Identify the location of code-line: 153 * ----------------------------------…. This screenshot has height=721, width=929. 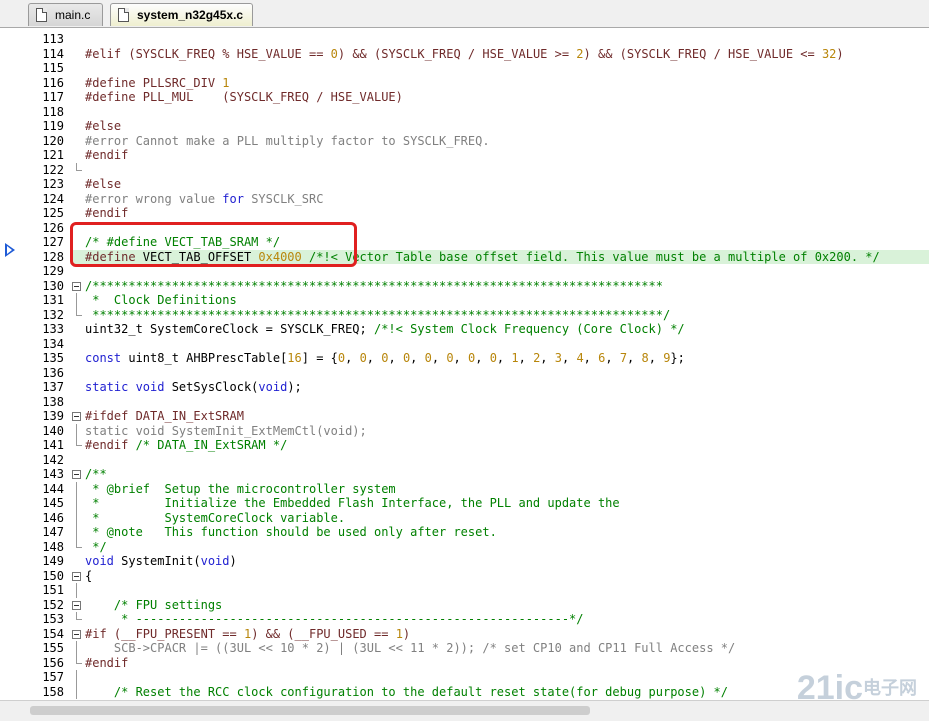
(464, 619).